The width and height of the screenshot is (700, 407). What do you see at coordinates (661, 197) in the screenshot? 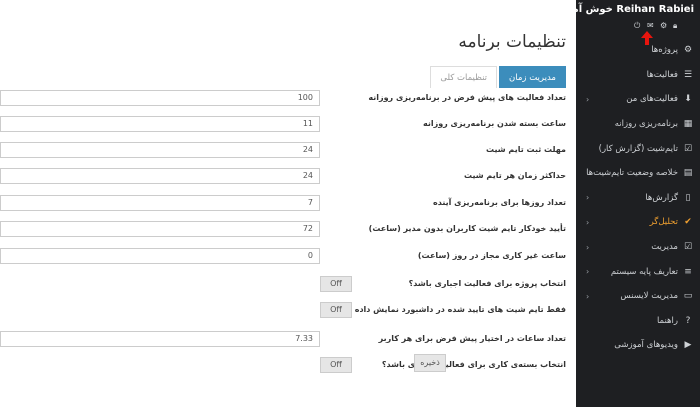
I see `sidebar-item-label: گزارش‌ها` at bounding box center [661, 197].